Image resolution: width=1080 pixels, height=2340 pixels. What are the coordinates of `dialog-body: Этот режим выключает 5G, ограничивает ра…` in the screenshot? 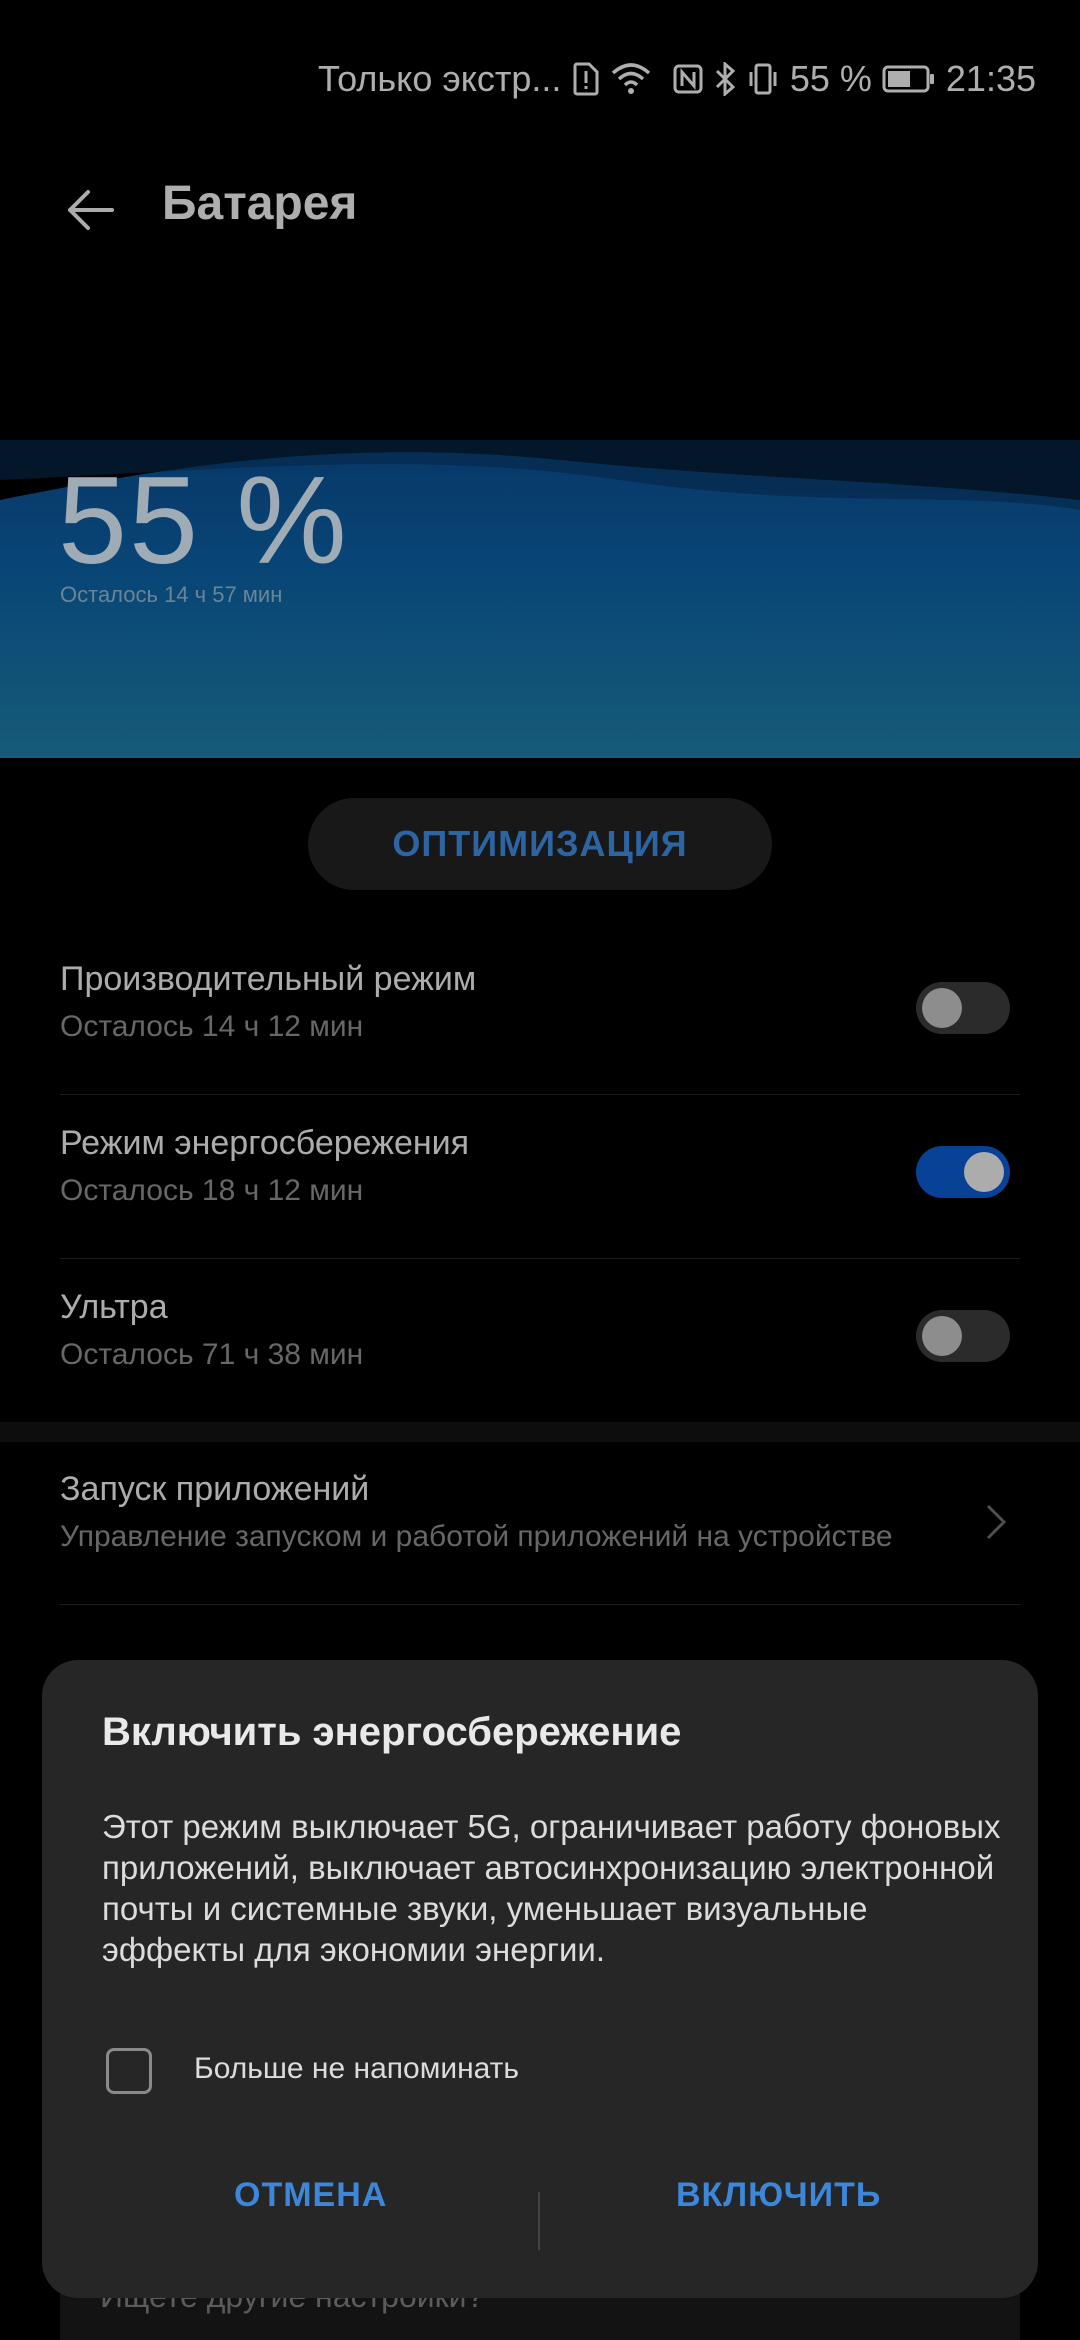 It's located at (551, 1888).